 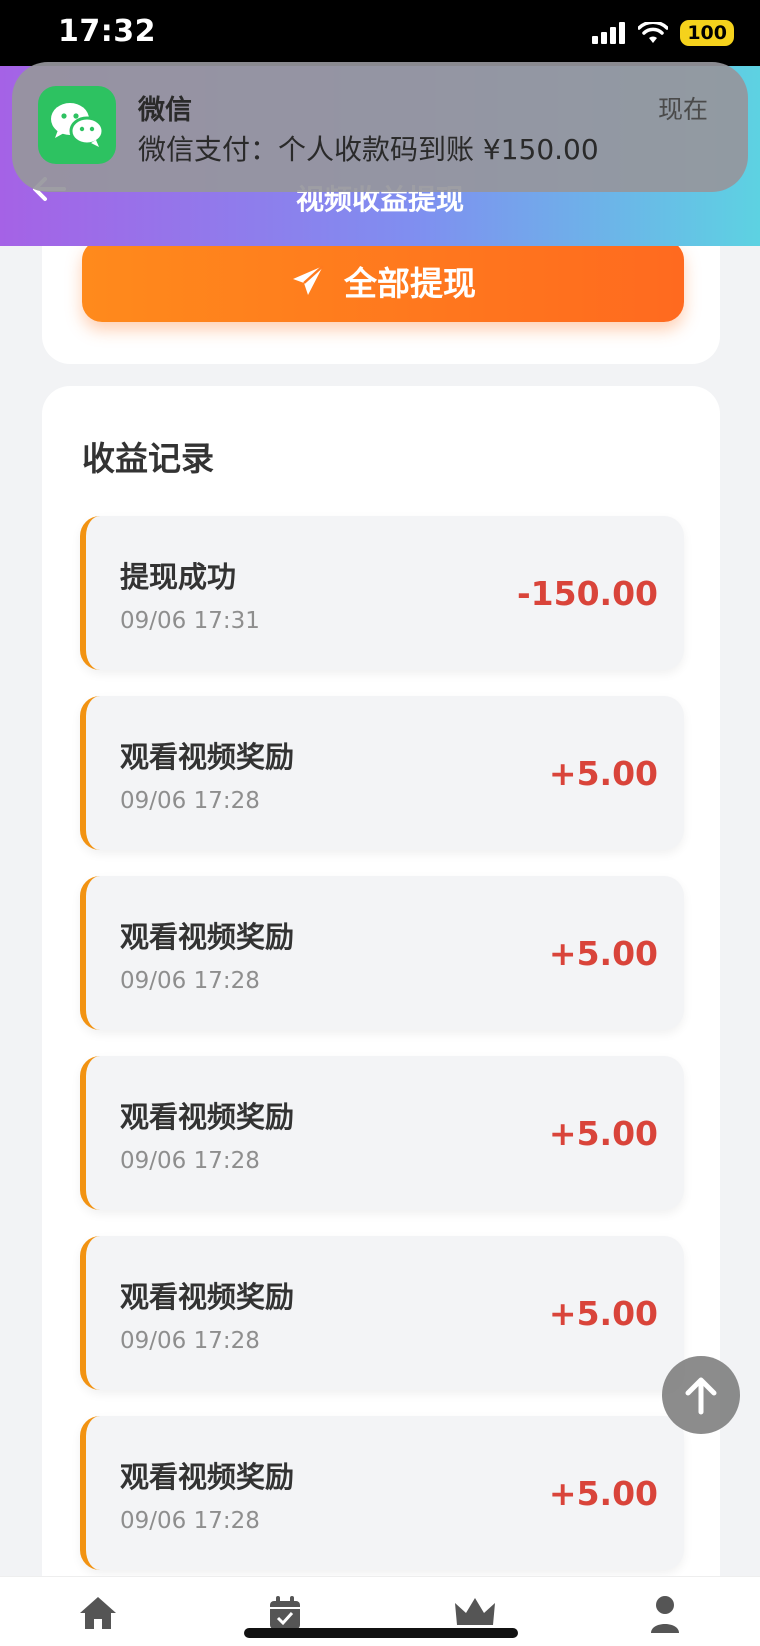 I want to click on arrow-up-icon, so click(x=701, y=1396).